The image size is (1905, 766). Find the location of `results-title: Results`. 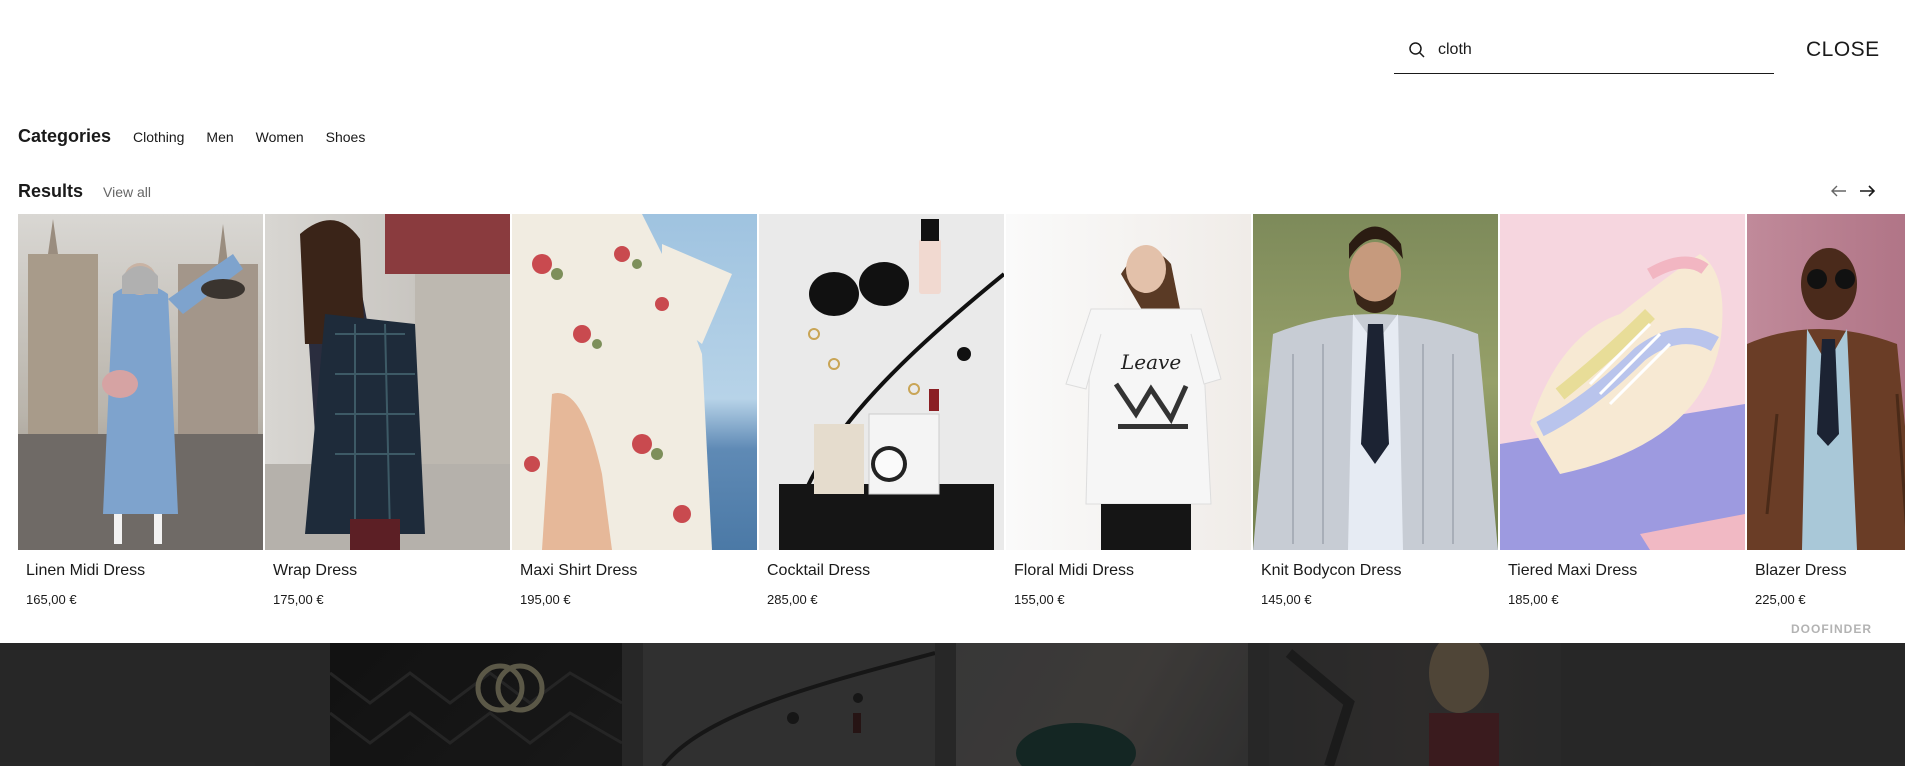

results-title: Results is located at coordinates (51, 191).